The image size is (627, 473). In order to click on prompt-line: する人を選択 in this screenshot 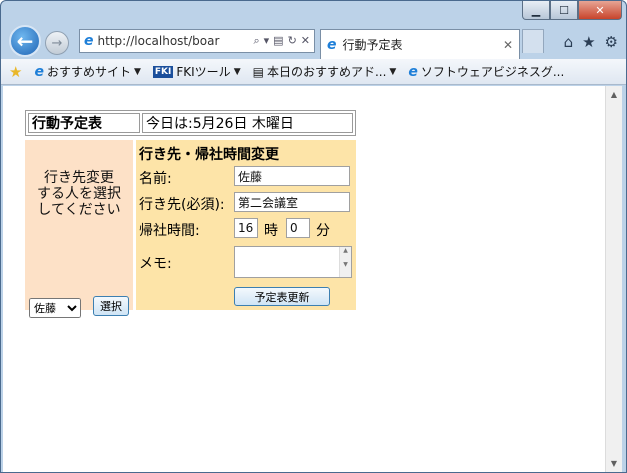, I will do `click(79, 194)`.